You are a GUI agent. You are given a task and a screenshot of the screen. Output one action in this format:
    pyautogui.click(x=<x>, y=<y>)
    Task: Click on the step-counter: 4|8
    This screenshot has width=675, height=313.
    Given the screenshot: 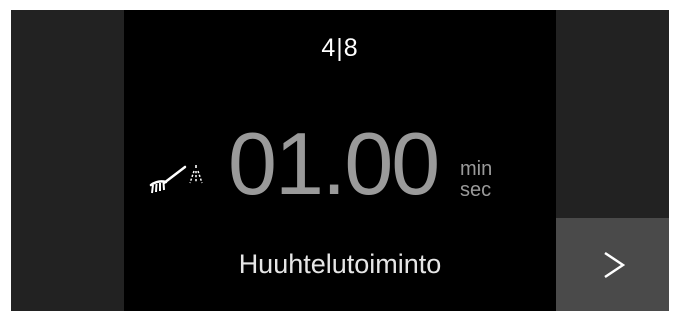 What is the action you would take?
    pyautogui.click(x=340, y=48)
    